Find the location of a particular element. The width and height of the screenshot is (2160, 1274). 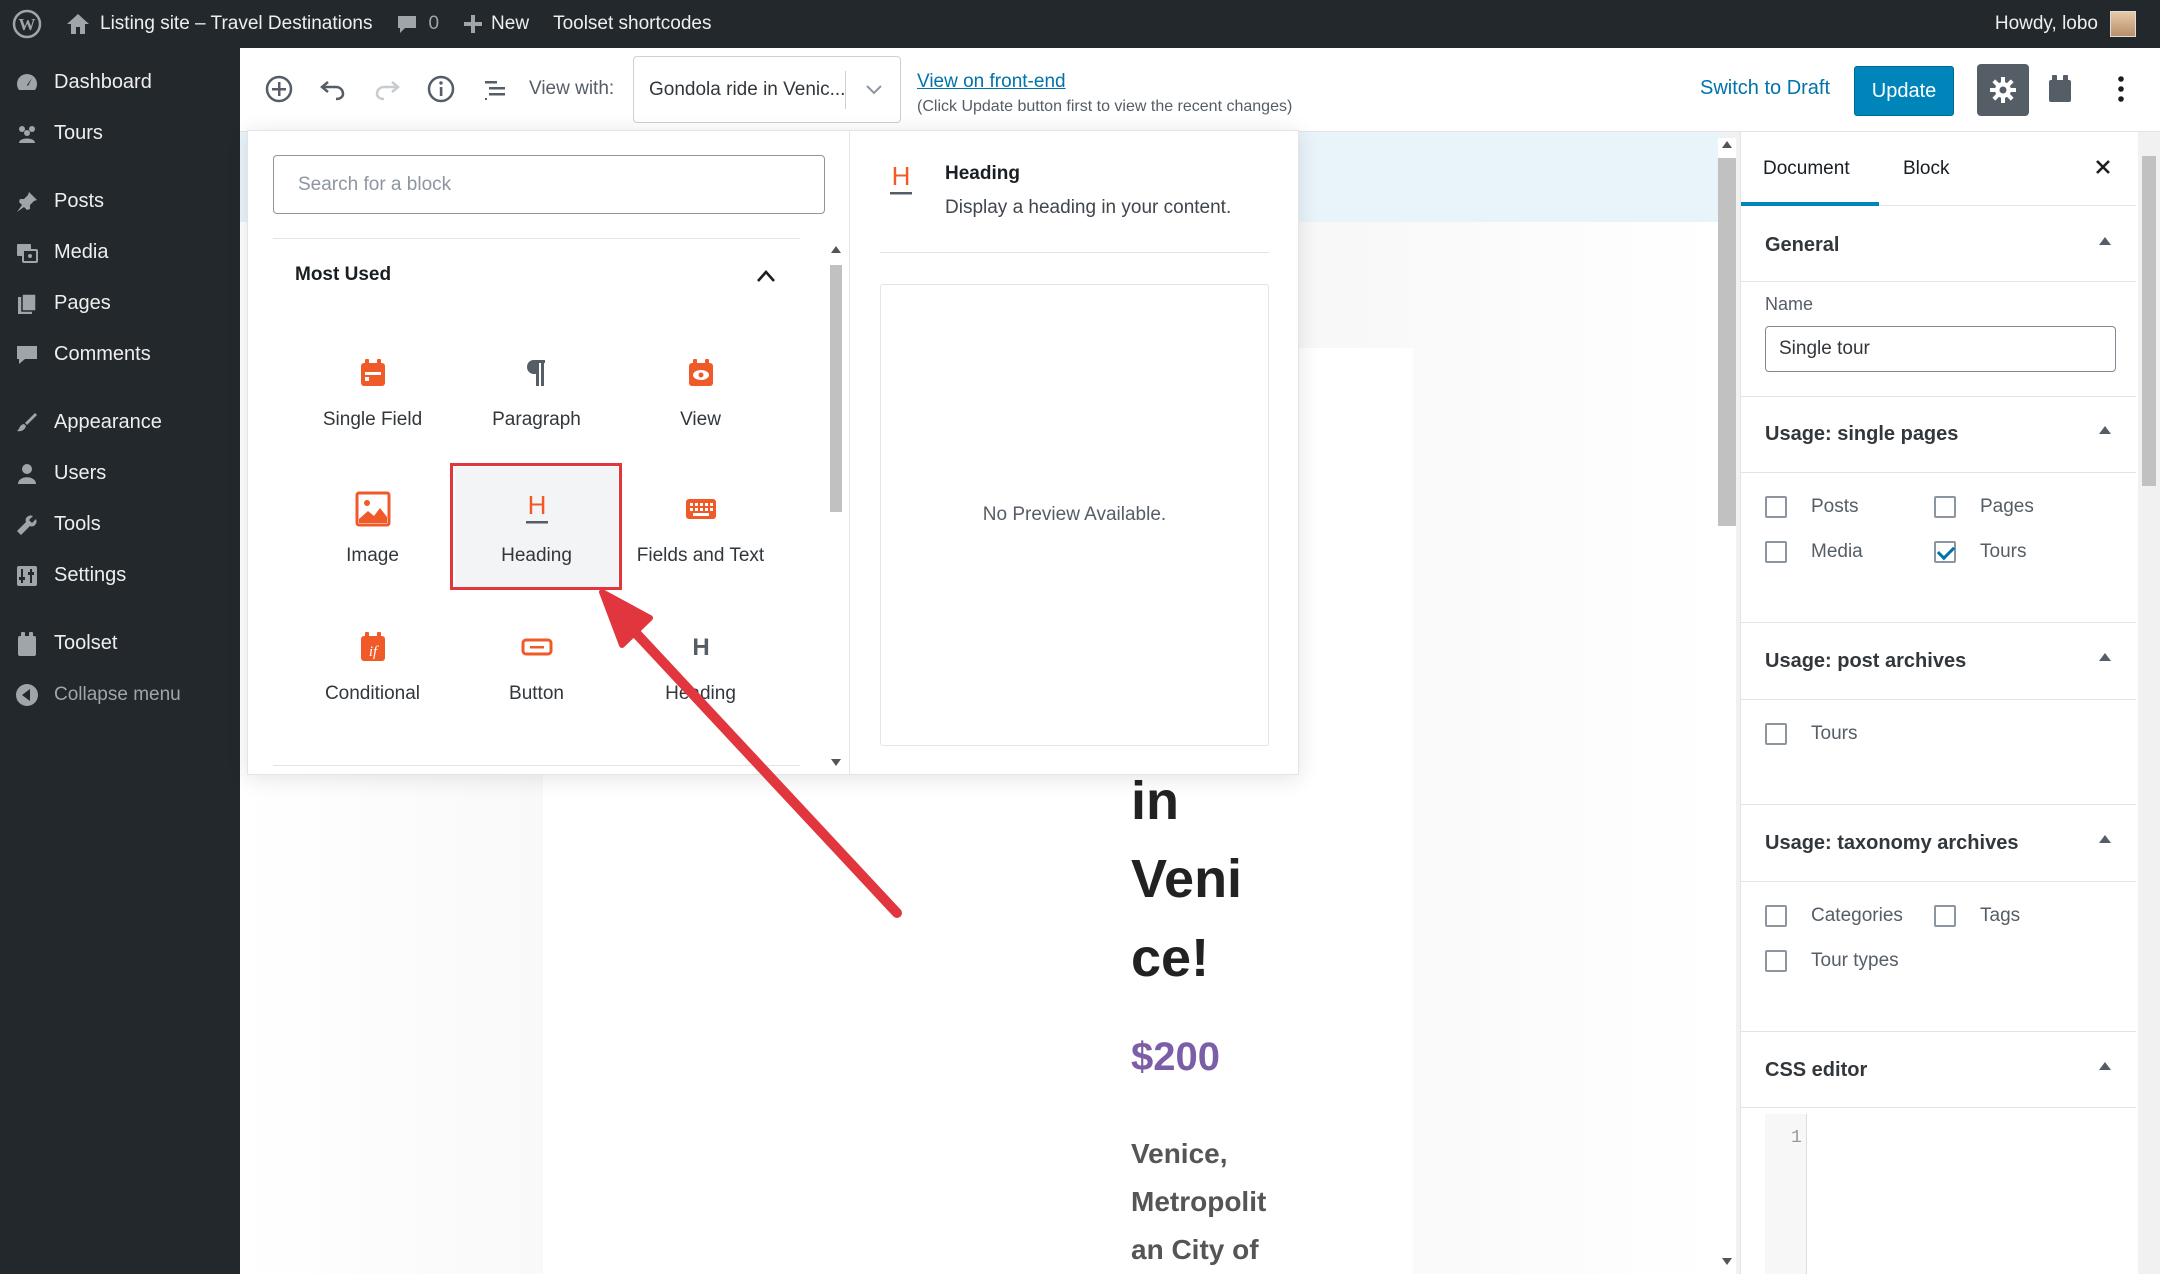

add-block-button is located at coordinates (279, 89).